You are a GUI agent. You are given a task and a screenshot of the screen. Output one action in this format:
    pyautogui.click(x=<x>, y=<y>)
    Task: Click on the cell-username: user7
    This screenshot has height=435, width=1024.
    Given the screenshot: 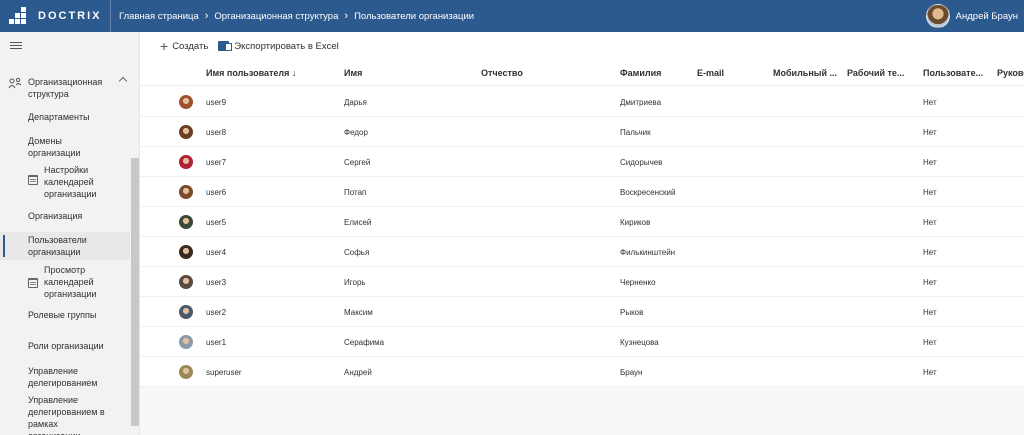 What is the action you would take?
    pyautogui.click(x=216, y=162)
    